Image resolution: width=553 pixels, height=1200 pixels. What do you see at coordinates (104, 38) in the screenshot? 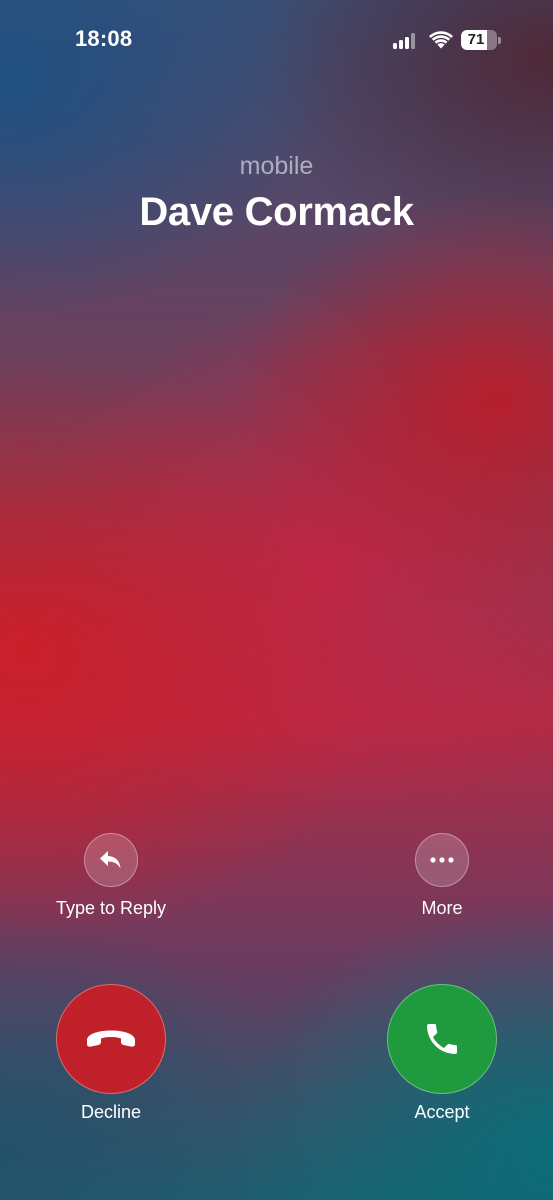
I see `status-time: 18:08` at bounding box center [104, 38].